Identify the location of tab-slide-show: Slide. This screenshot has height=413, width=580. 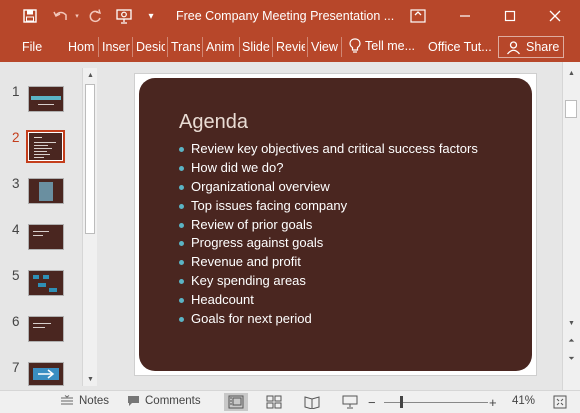
(256, 47).